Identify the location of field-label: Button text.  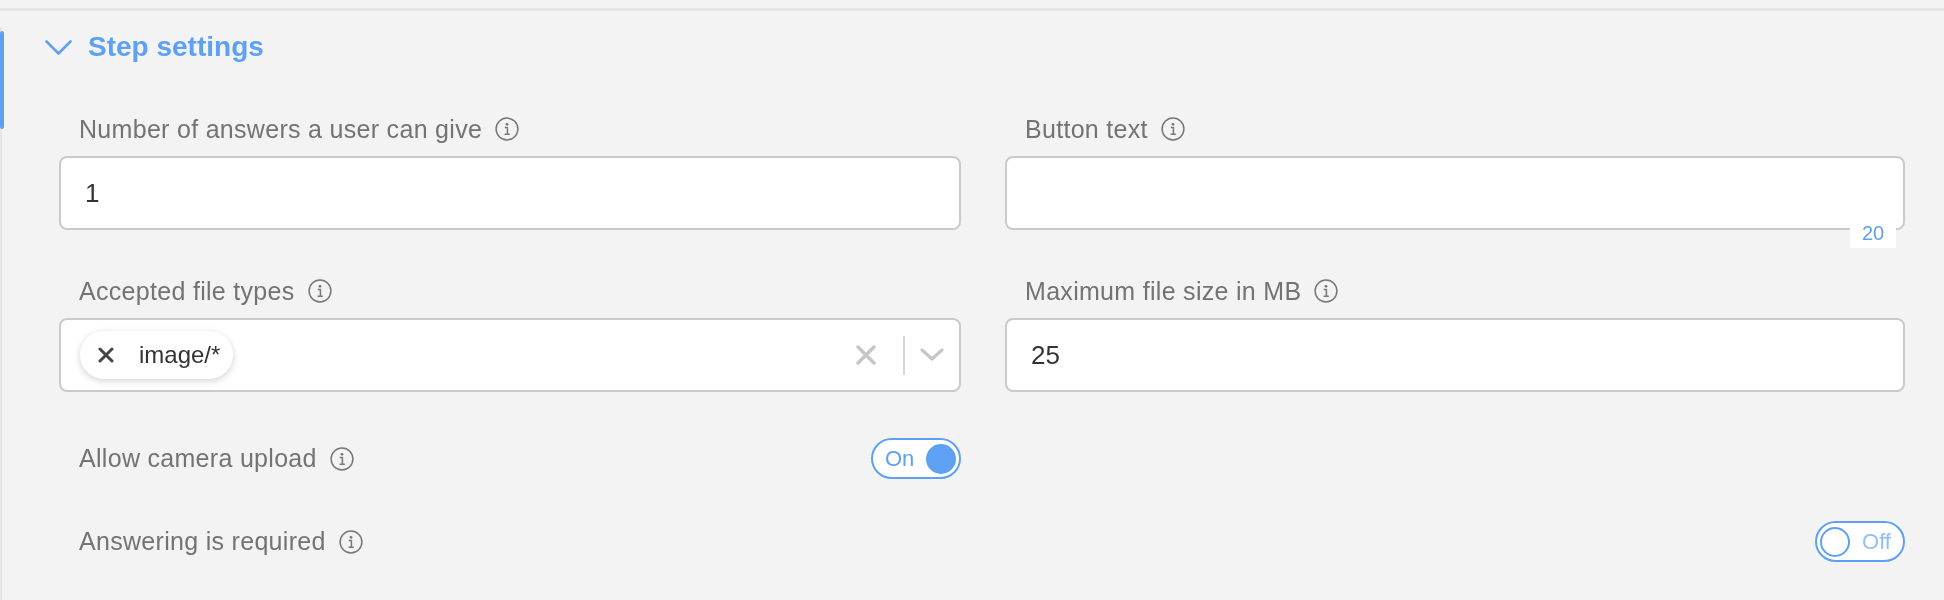
(1086, 129).